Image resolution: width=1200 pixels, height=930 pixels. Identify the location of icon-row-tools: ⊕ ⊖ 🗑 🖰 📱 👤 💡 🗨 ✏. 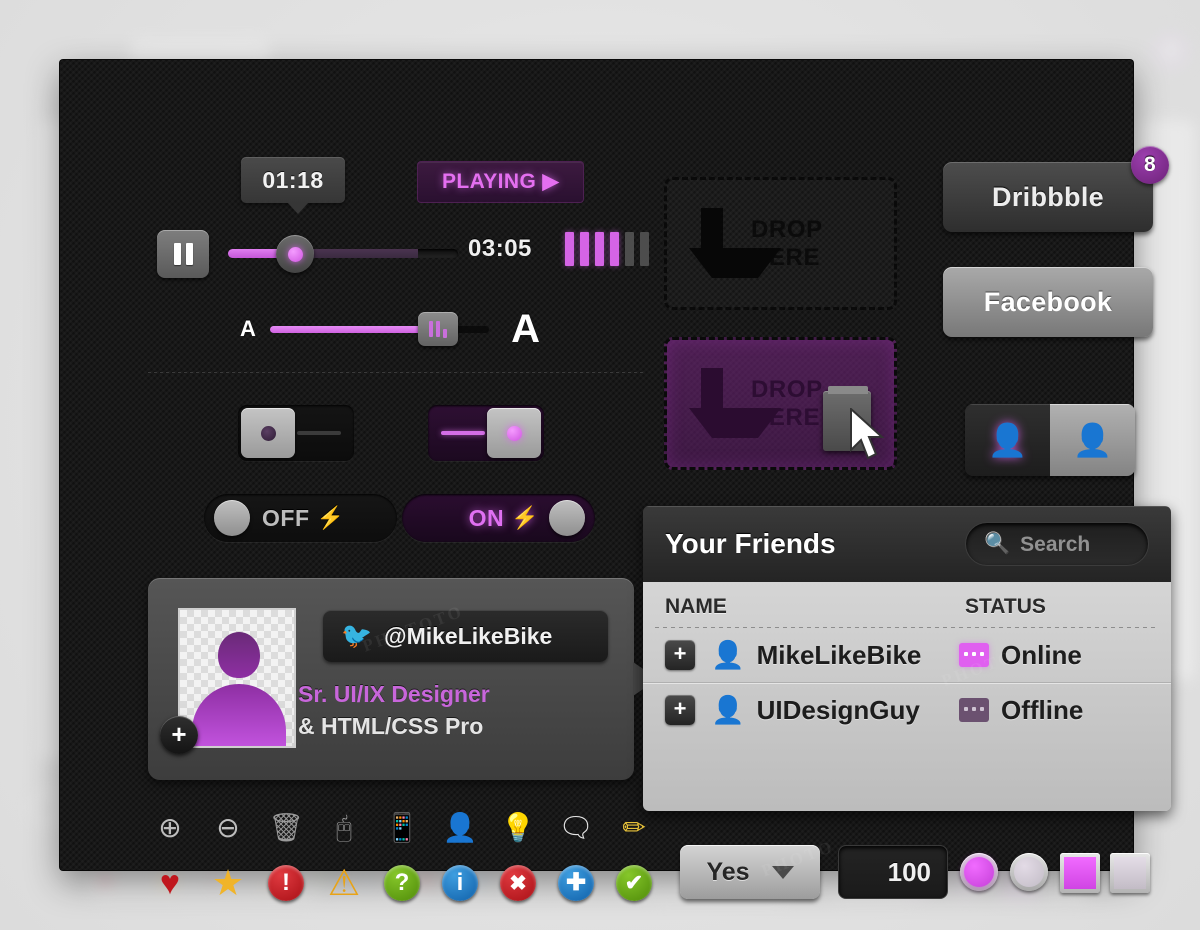
(402, 828).